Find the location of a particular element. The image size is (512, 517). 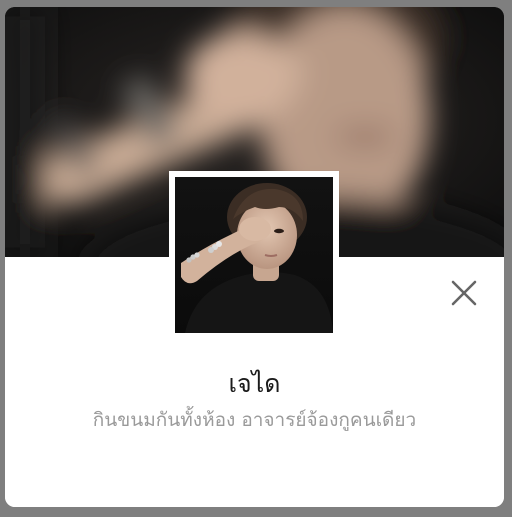

close-icon is located at coordinates (464, 293).